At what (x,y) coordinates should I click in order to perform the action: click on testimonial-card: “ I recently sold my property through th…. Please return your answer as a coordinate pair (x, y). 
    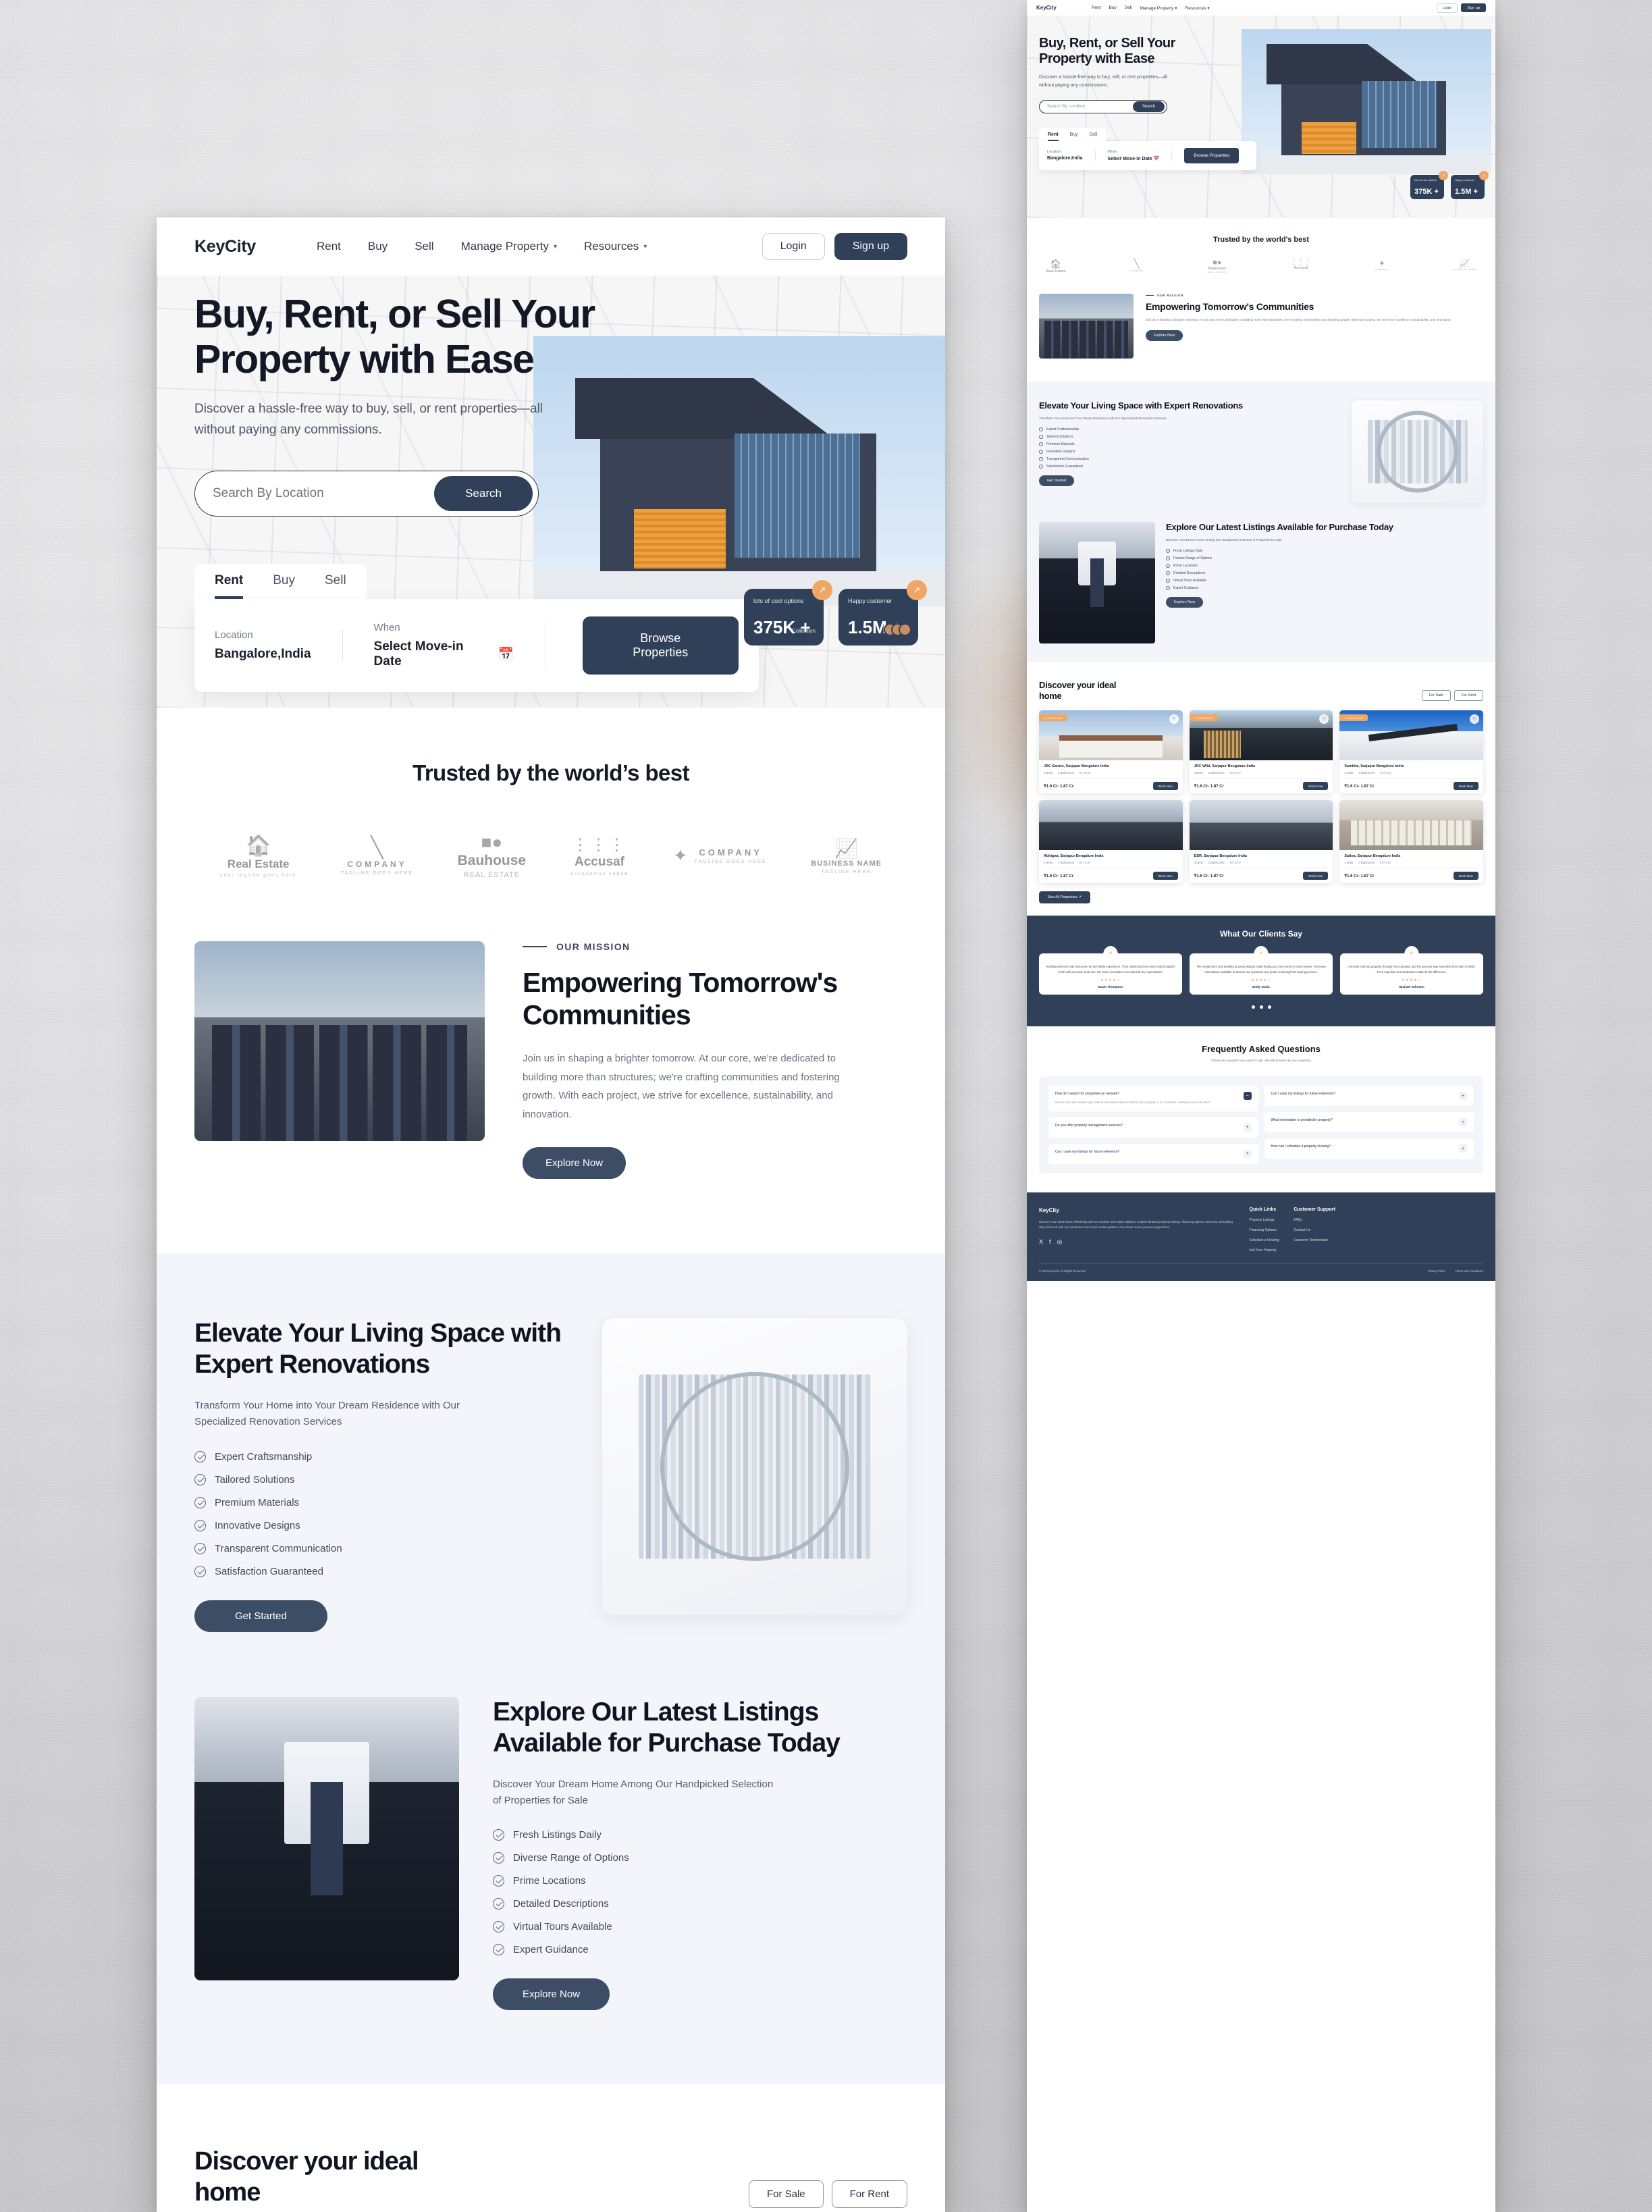
    Looking at the image, I should click on (1412, 970).